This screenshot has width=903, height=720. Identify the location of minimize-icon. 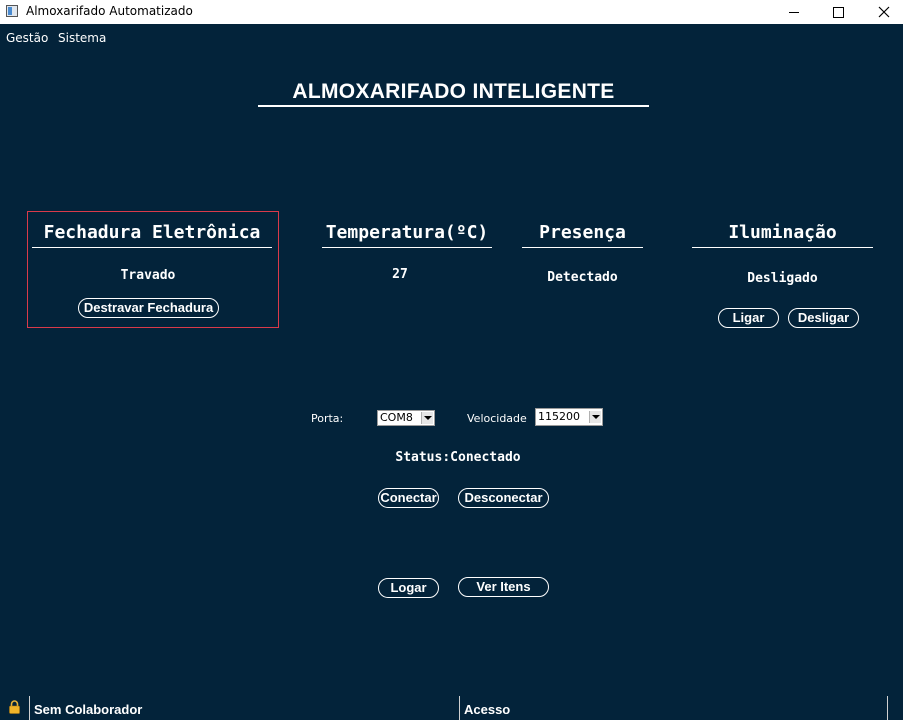
(794, 12).